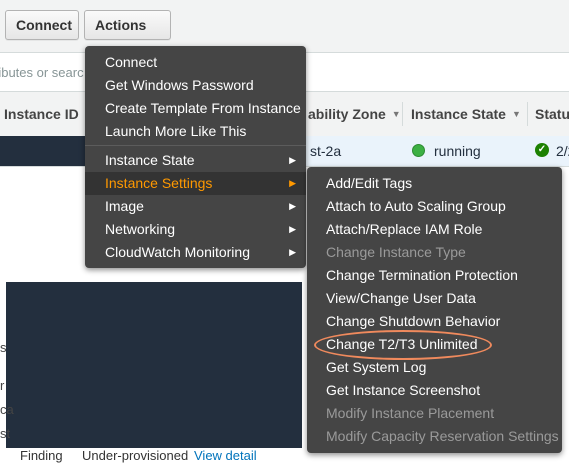 The height and width of the screenshot is (463, 569). I want to click on state-cell: running, so click(457, 151).